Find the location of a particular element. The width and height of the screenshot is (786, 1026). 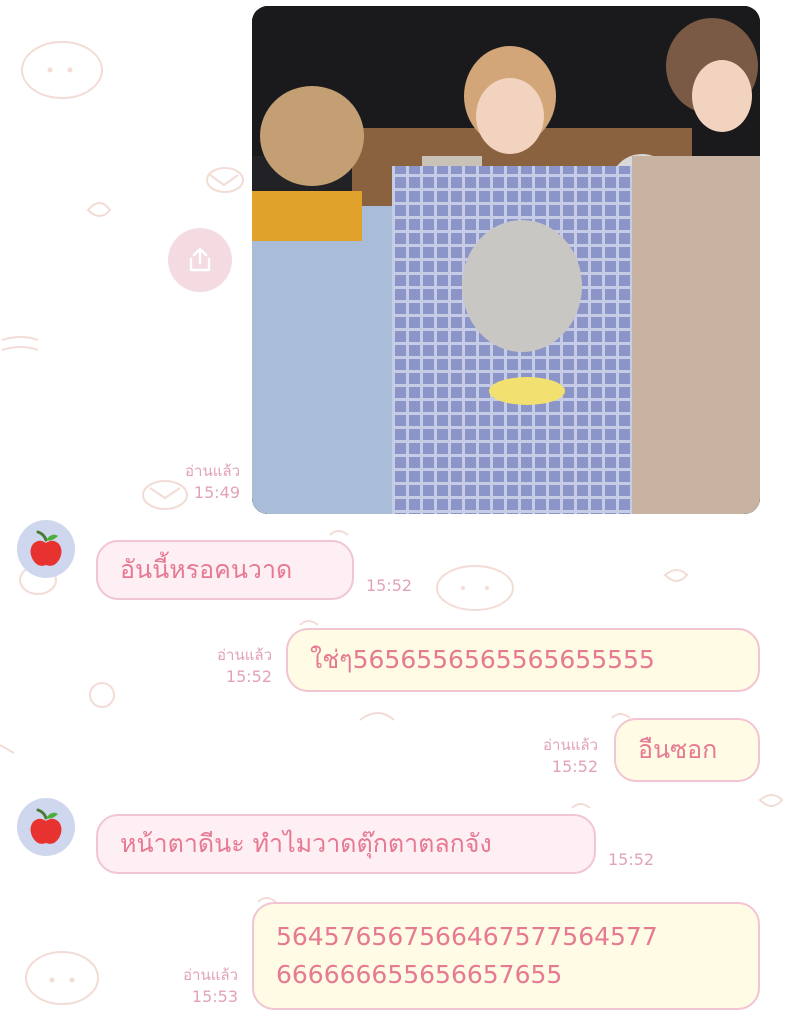

message-bubble-outgoing: อืนซอก is located at coordinates (687, 750).